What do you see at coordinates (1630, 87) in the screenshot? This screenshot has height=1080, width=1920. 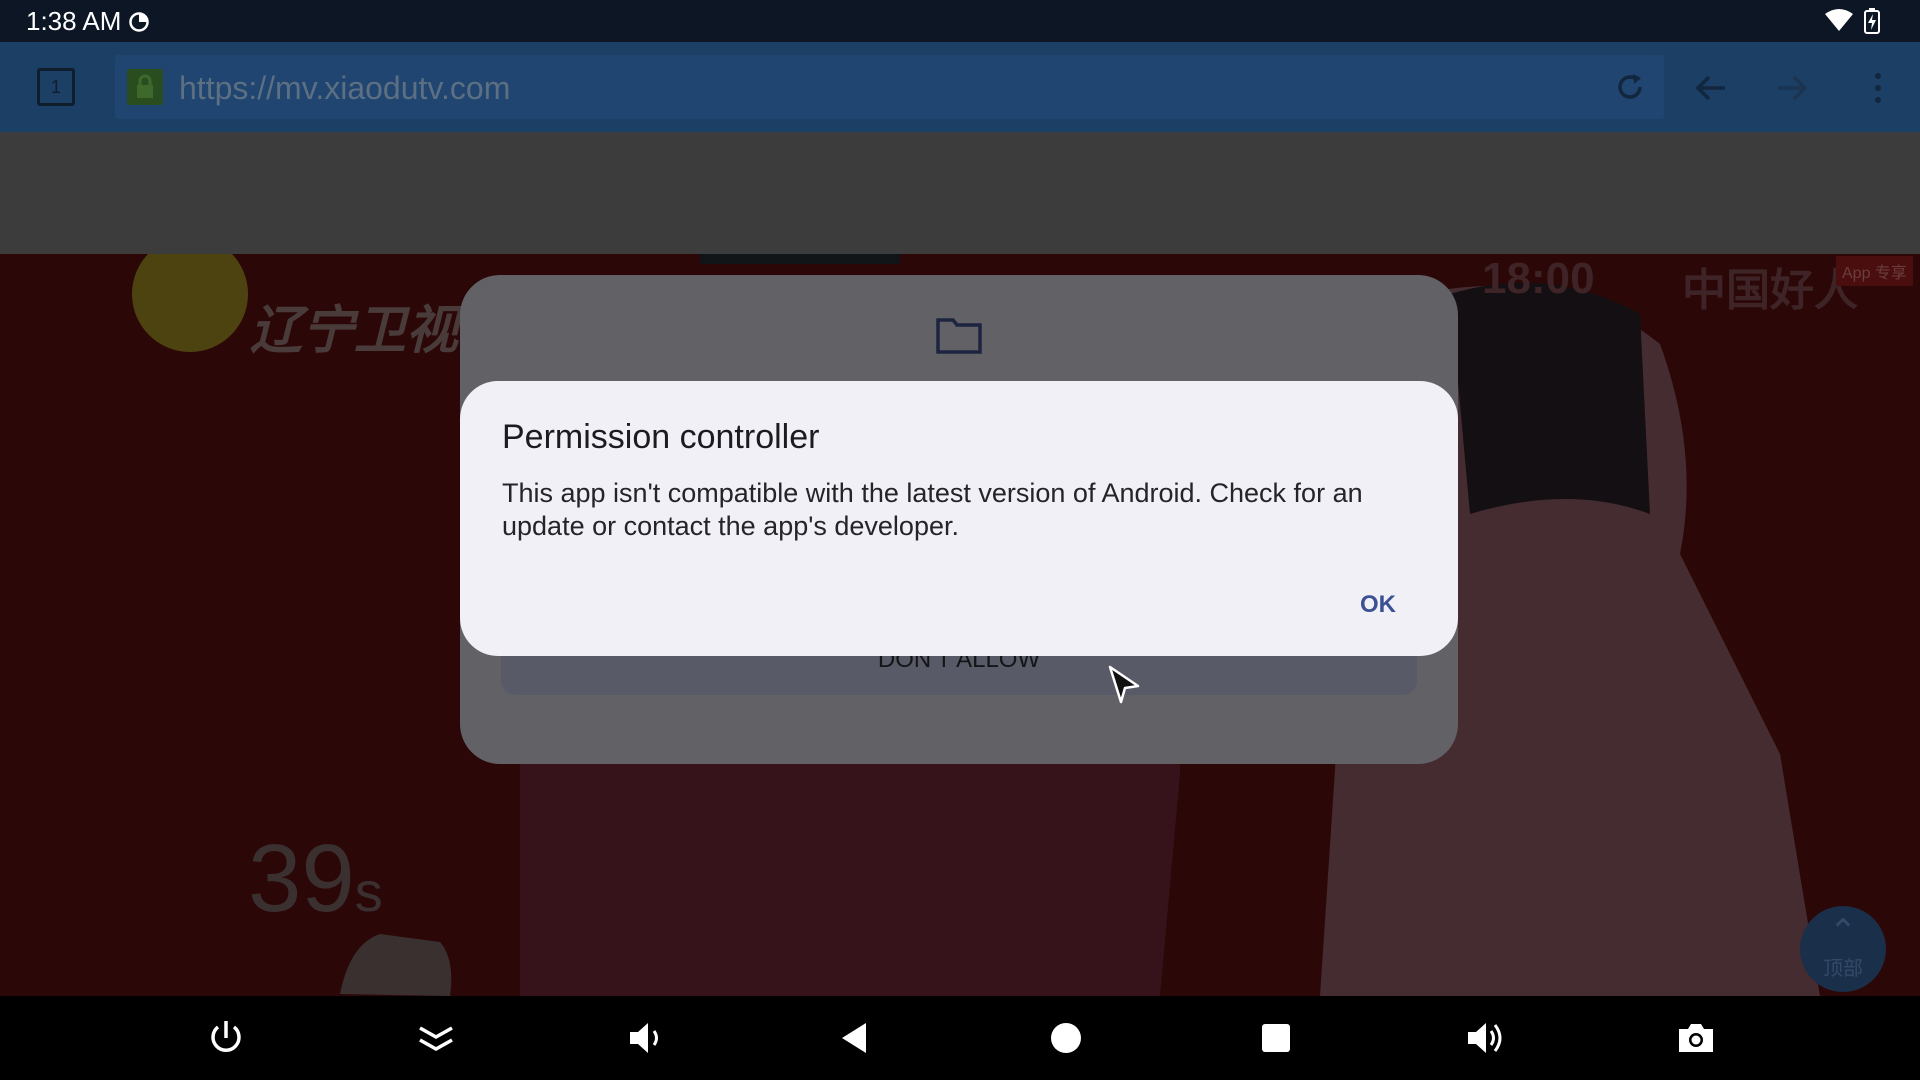 I see `reload-icon` at bounding box center [1630, 87].